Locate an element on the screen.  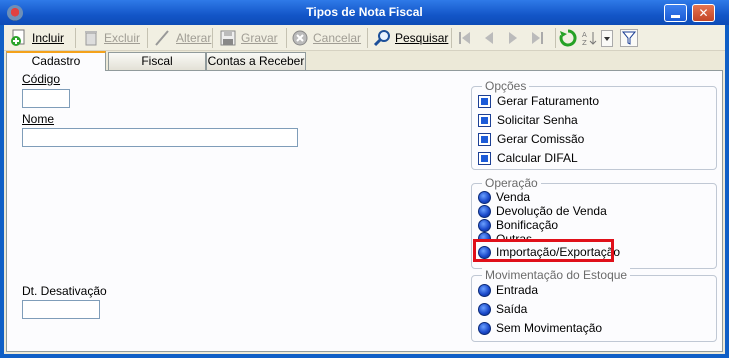
first-record-button is located at coordinates (467, 38).